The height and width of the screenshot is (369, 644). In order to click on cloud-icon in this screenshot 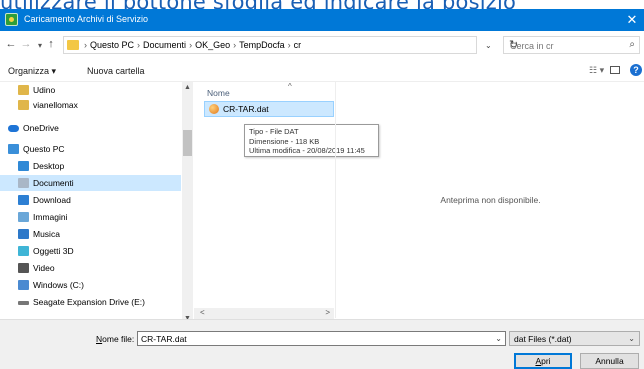, I will do `click(13, 128)`.